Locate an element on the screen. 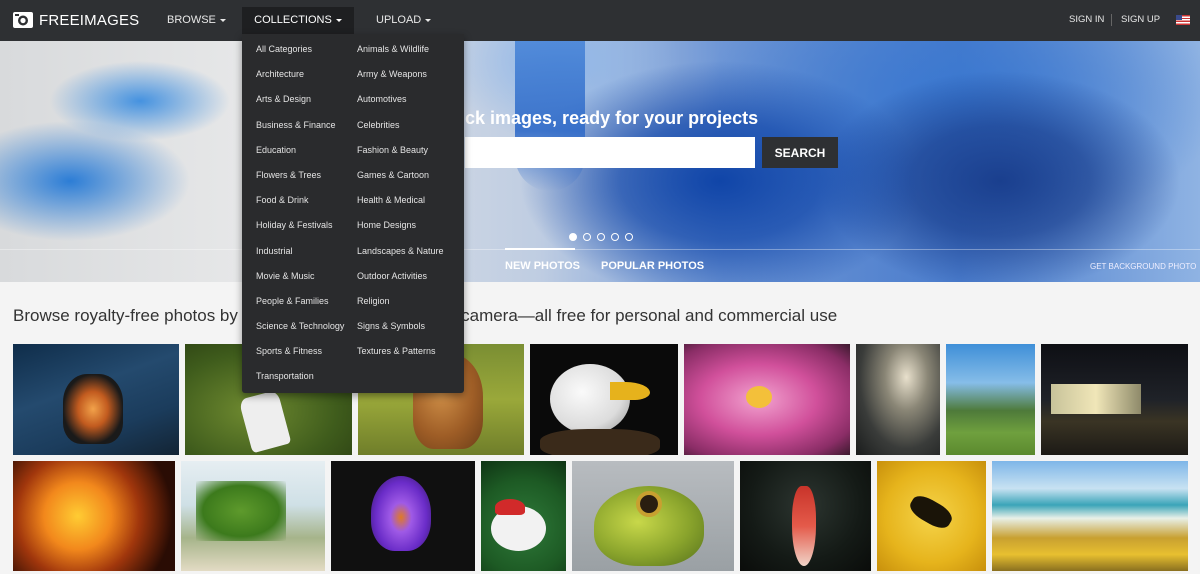  collection-item: Health & Medical is located at coordinates (400, 206).